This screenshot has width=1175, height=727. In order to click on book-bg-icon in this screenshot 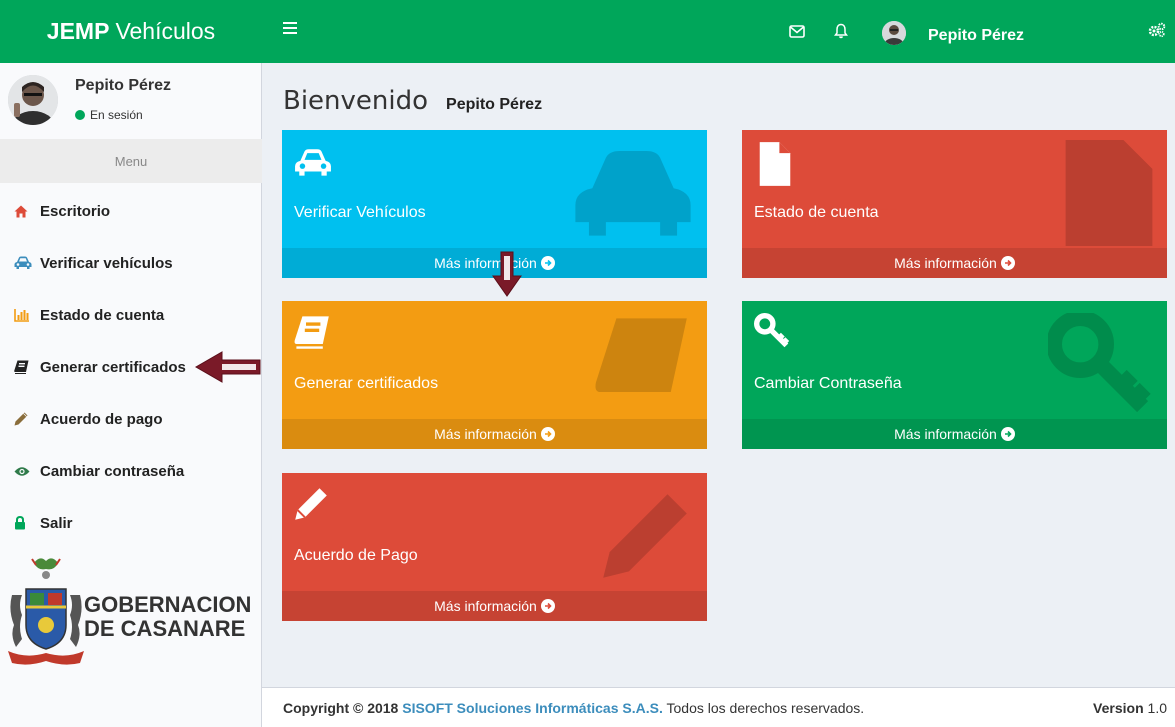, I will do `click(641, 355)`.